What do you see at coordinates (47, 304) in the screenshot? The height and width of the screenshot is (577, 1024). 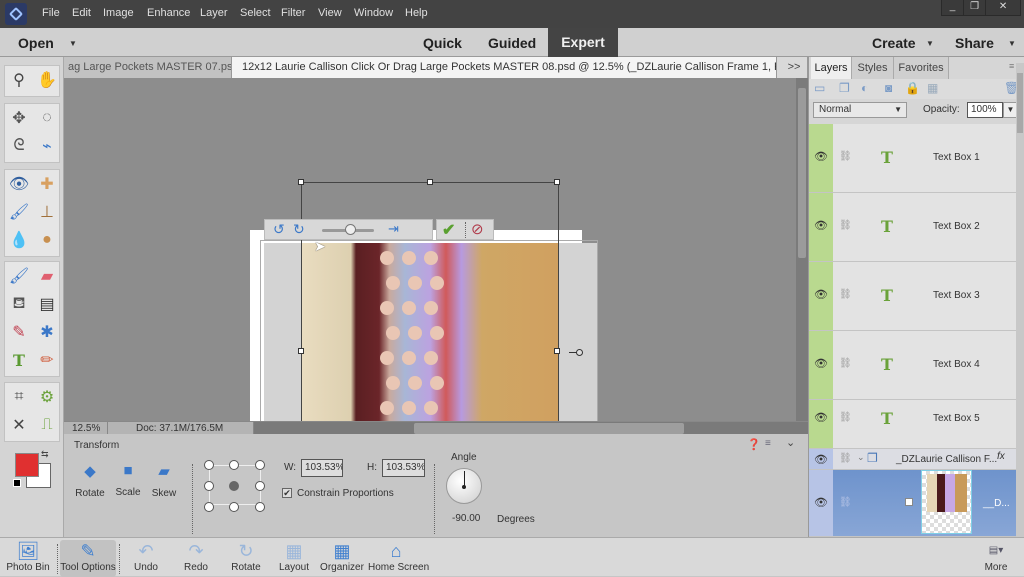 I see `gradient-tool-icon: ▤` at bounding box center [47, 304].